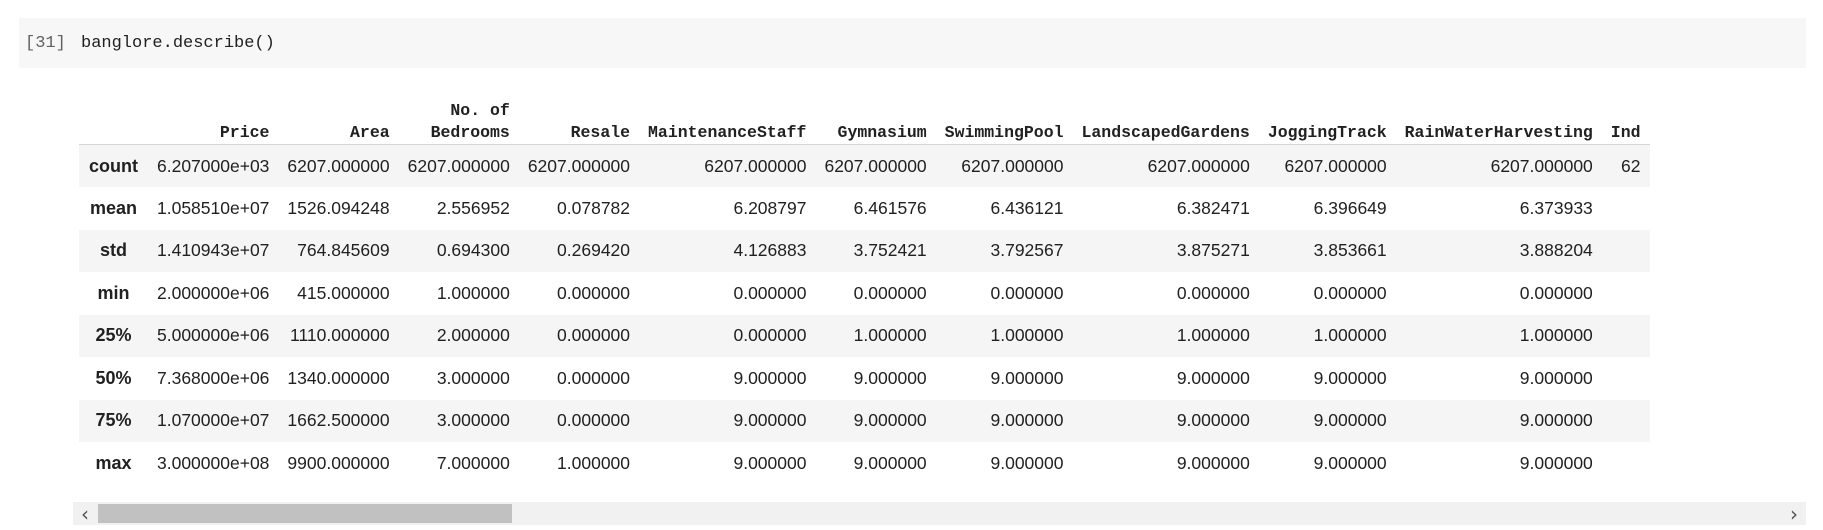  Describe the element at coordinates (875, 113) in the screenshot. I see `column-header: Gymnasium` at that location.